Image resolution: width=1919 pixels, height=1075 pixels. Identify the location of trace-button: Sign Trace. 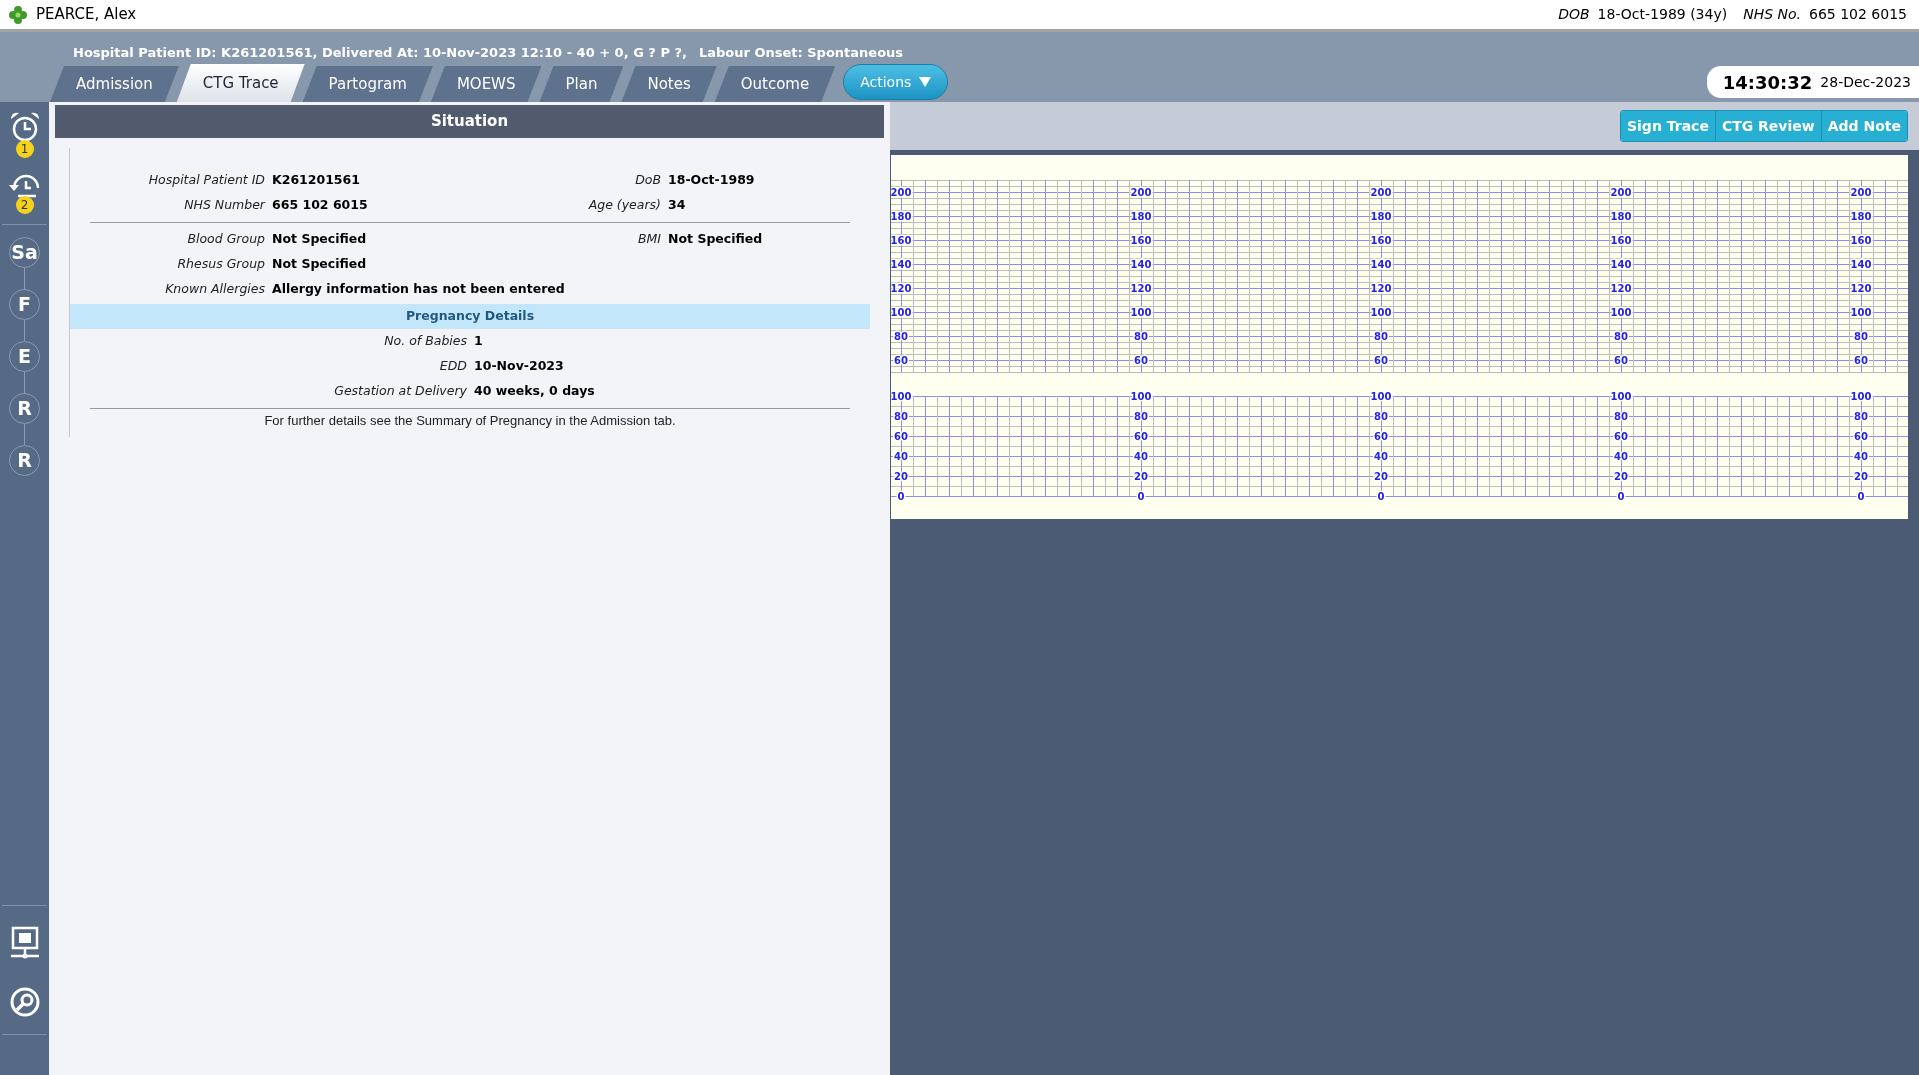
(1668, 126).